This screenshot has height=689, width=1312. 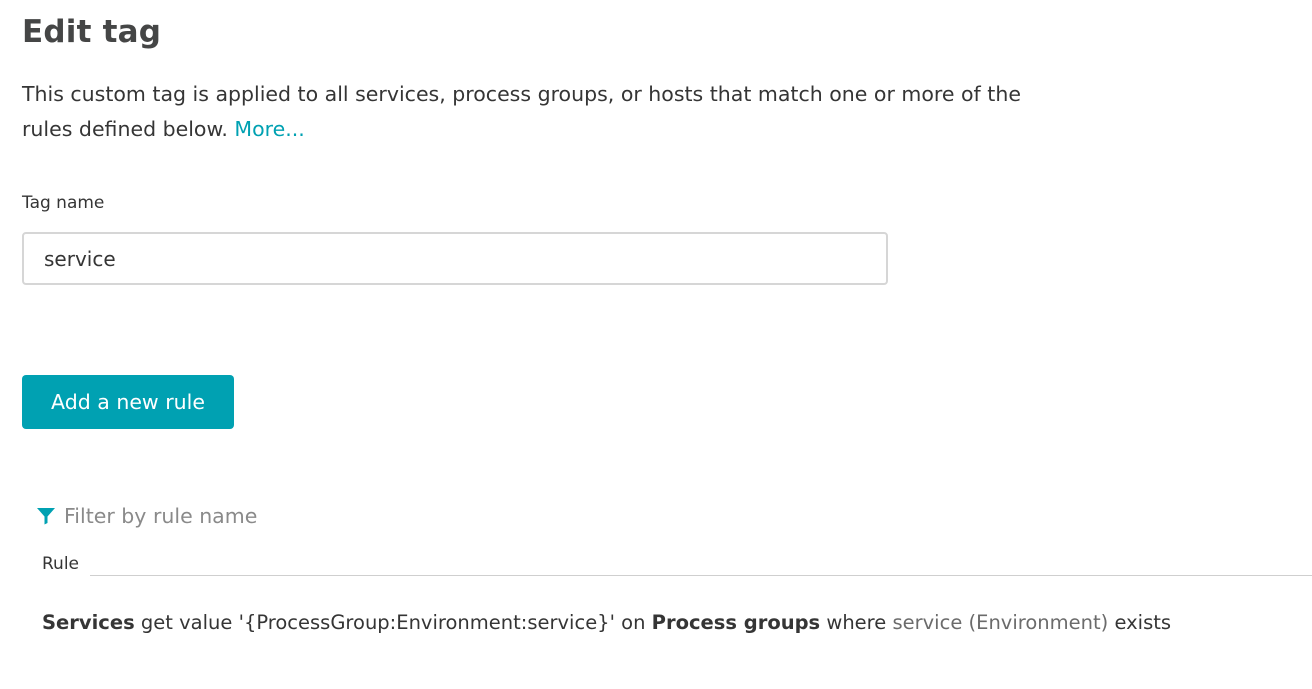 I want to click on header-divider, so click(x=701, y=575).